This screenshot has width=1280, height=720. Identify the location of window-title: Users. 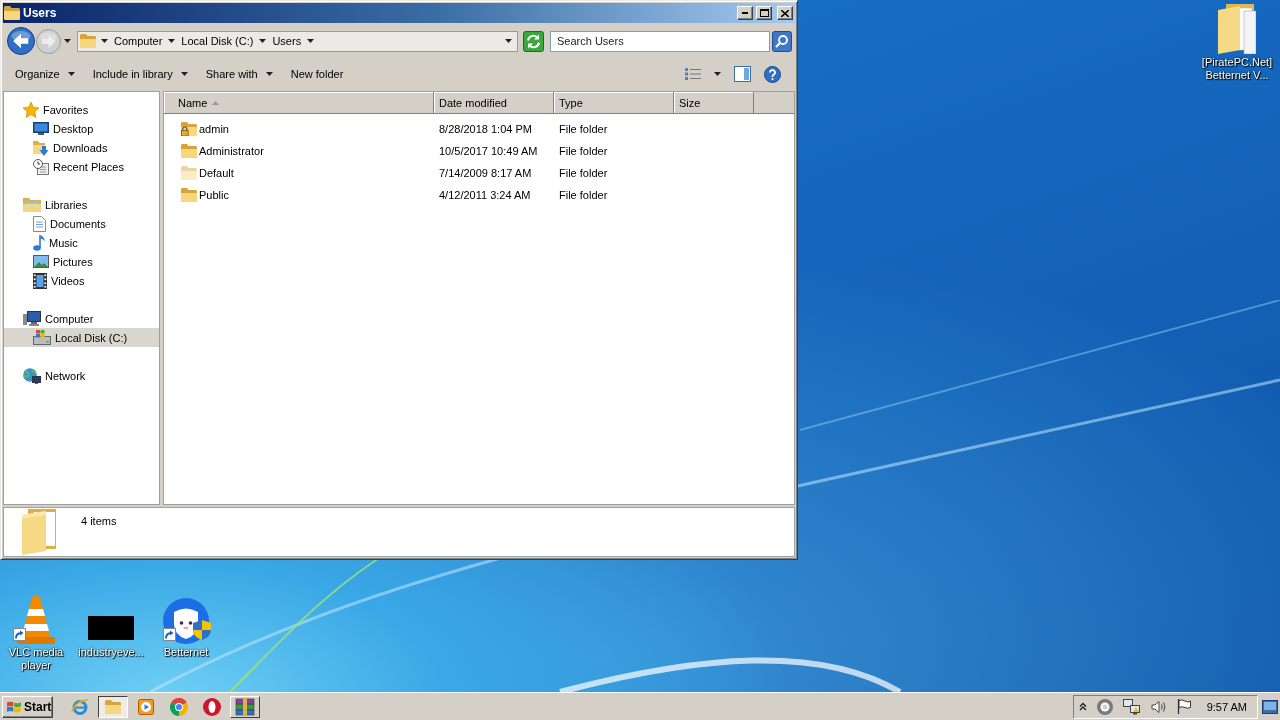
(40, 13).